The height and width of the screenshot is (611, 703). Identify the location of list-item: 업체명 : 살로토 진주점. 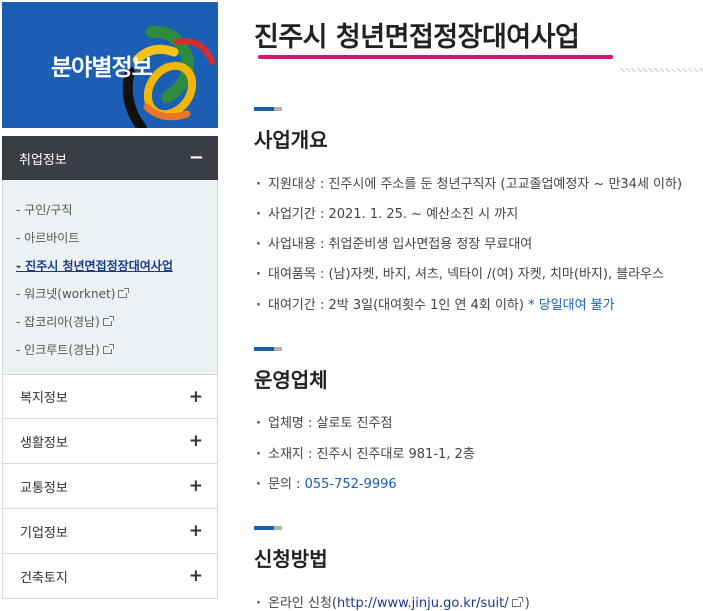
(324, 421).